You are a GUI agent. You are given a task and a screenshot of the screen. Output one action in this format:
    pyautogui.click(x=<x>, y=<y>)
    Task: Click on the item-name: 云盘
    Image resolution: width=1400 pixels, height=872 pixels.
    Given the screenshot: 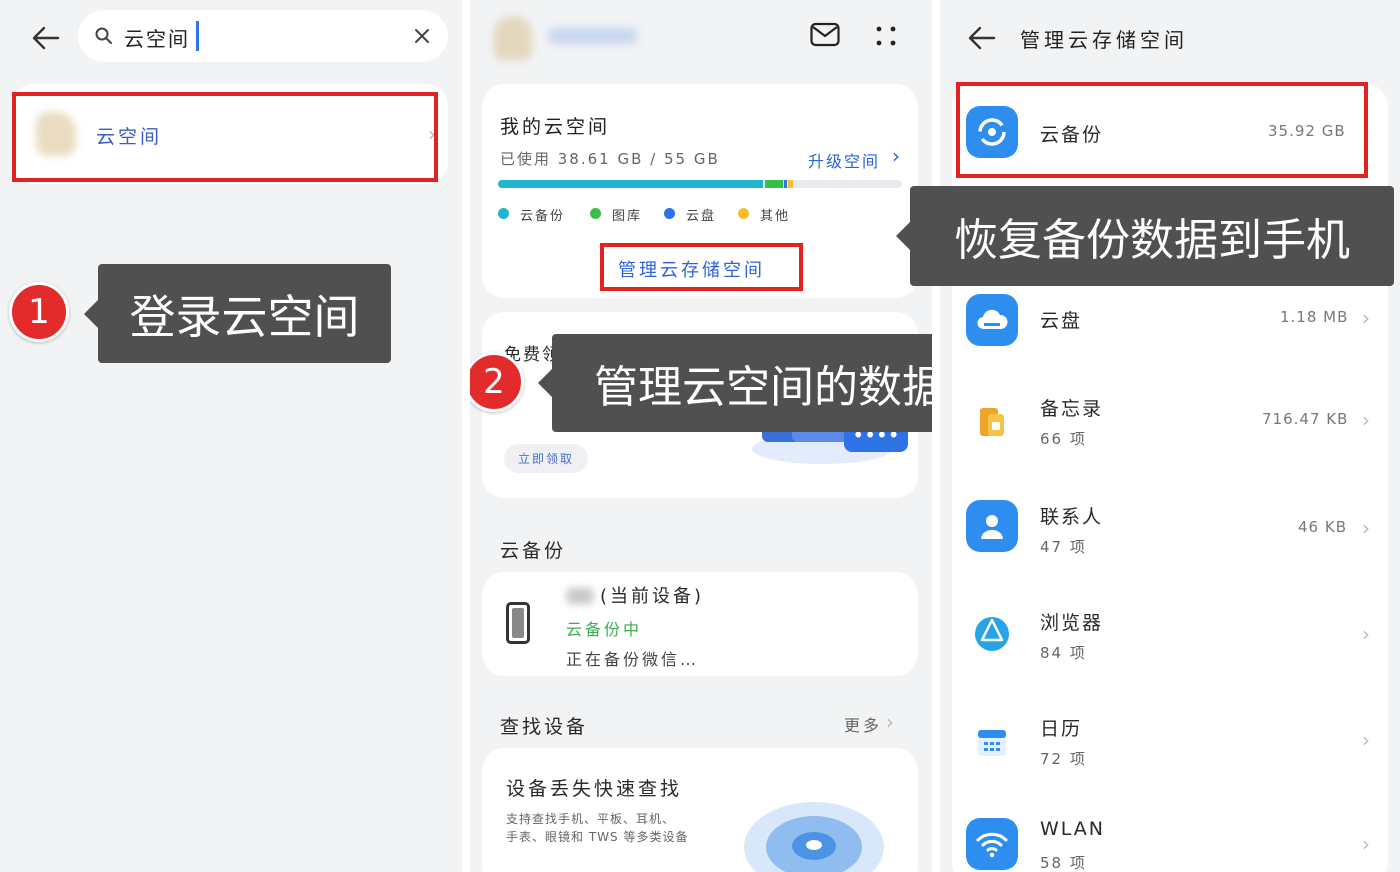 What is the action you would take?
    pyautogui.click(x=1061, y=321)
    